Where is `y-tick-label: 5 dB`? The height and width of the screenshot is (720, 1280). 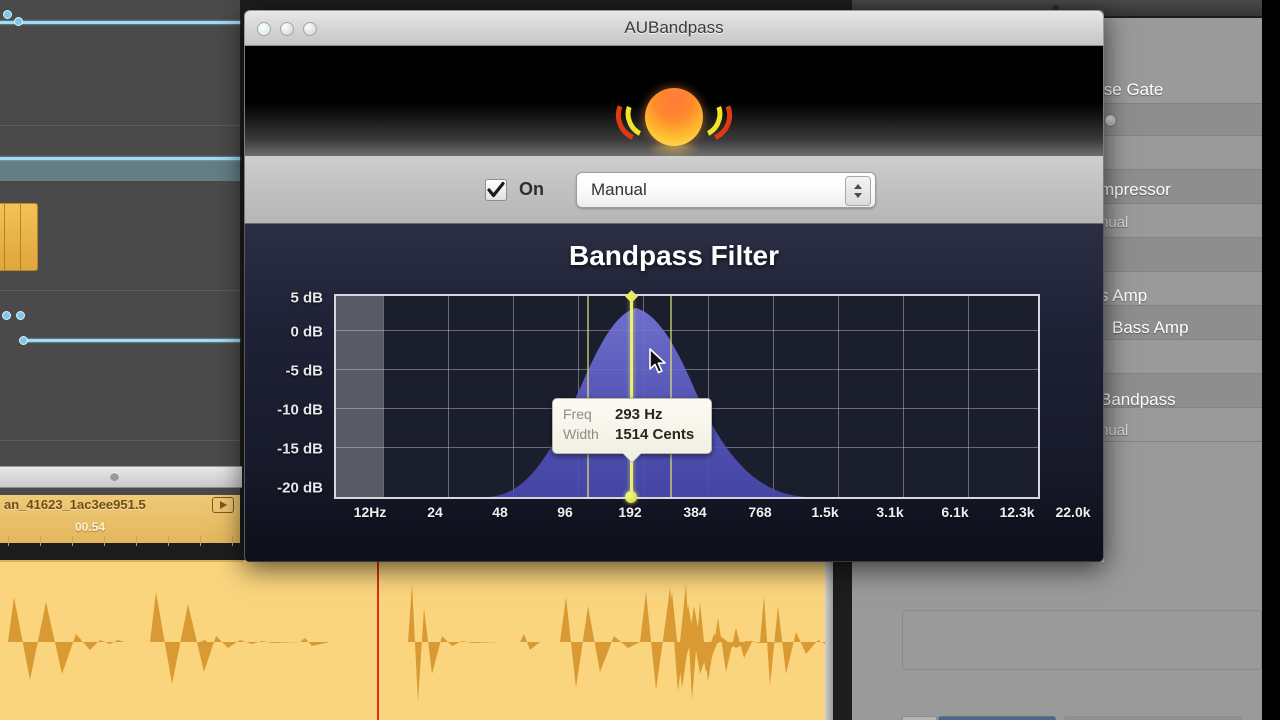
y-tick-label: 5 dB is located at coordinates (306, 298).